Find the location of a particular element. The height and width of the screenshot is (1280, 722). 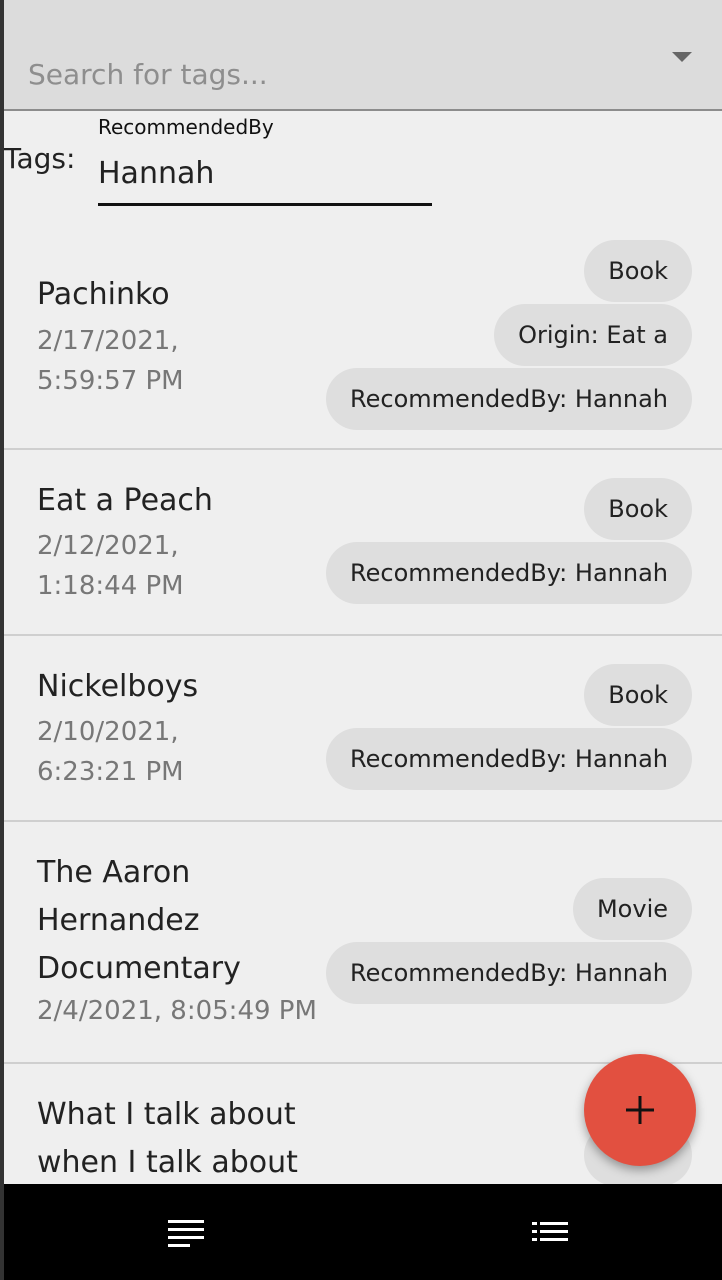

list-icon is located at coordinates (550, 1231).